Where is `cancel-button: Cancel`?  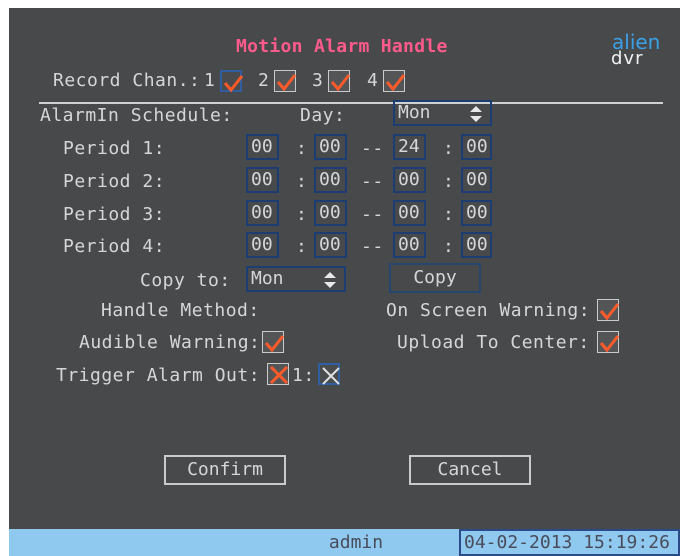
cancel-button: Cancel is located at coordinates (470, 470).